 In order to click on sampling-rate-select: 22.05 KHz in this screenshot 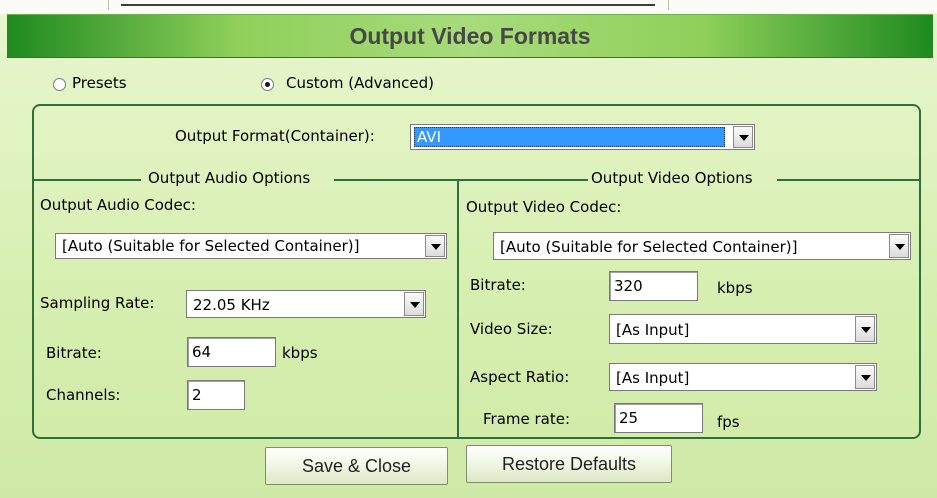, I will do `click(306, 304)`.